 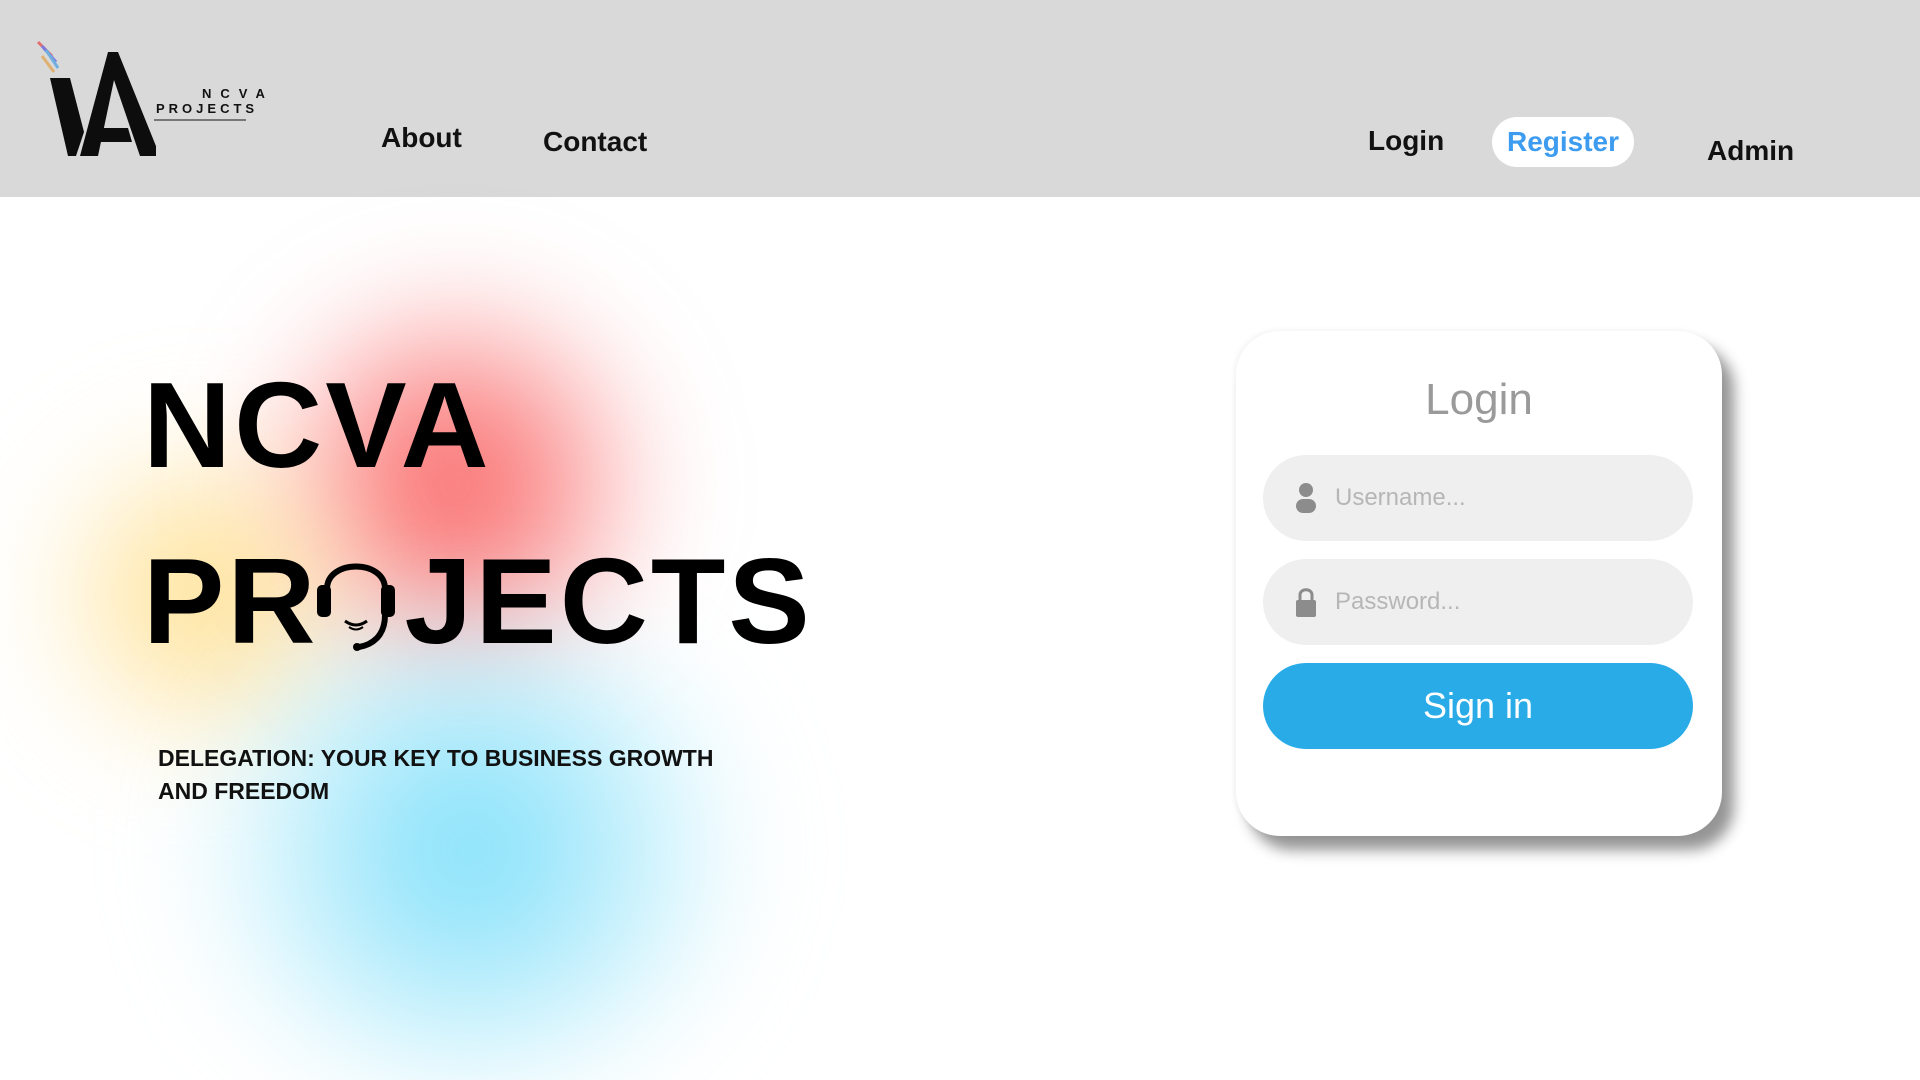 What do you see at coordinates (1406, 141) in the screenshot?
I see `nav-login-link: Login` at bounding box center [1406, 141].